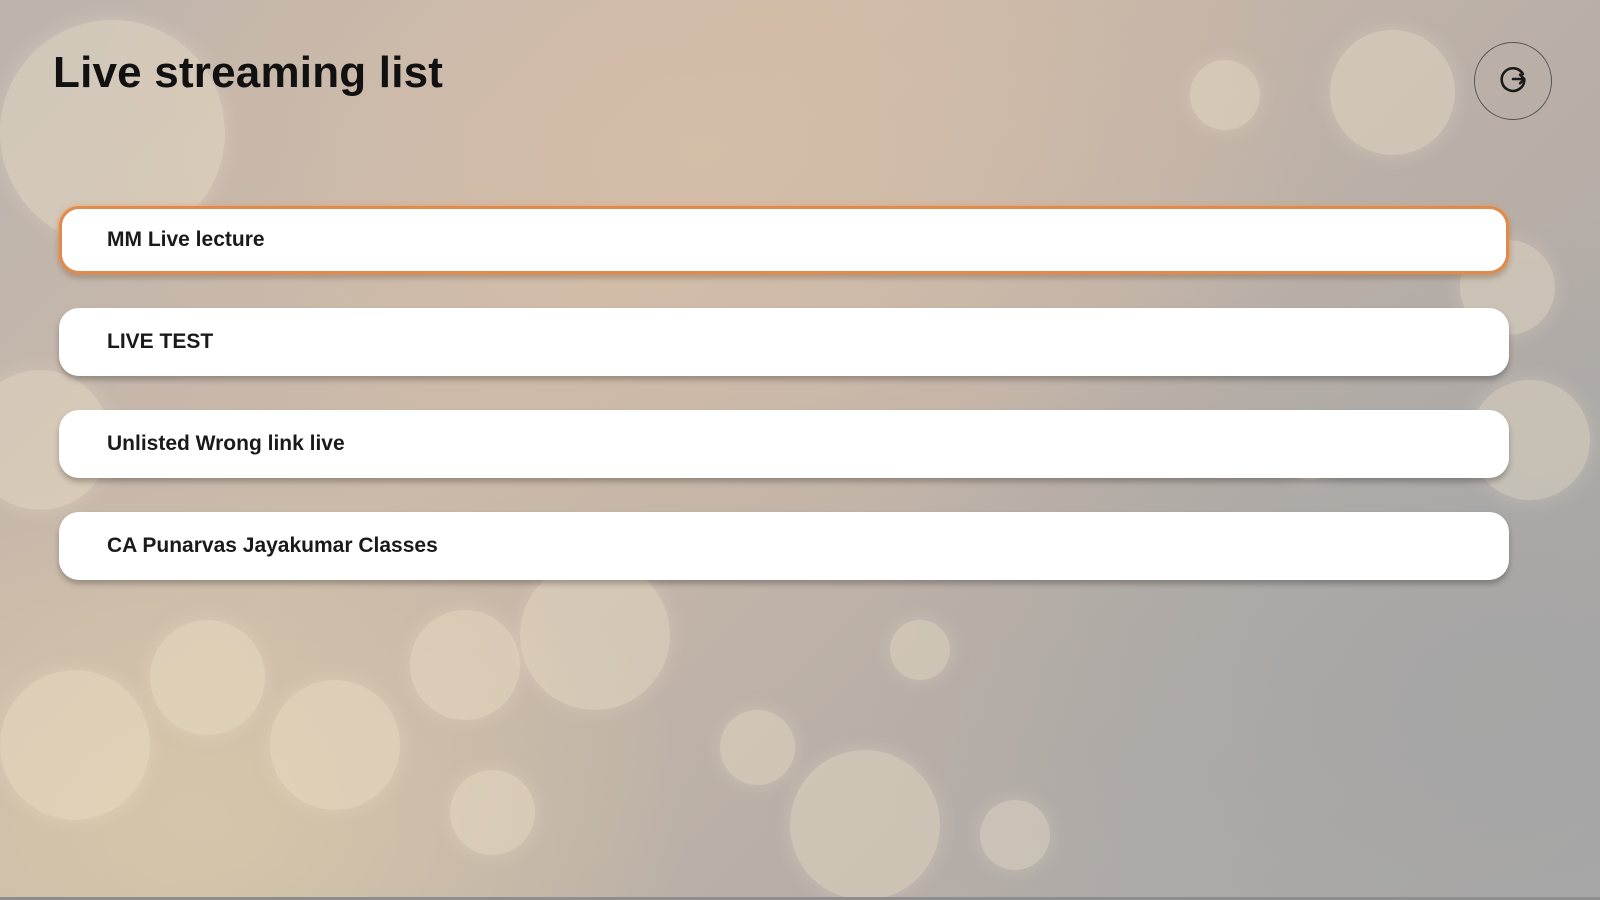 The width and height of the screenshot is (1600, 900). Describe the element at coordinates (272, 545) in the screenshot. I see `stream-item-label: CA Punarvas Jayakumar Classes` at that location.